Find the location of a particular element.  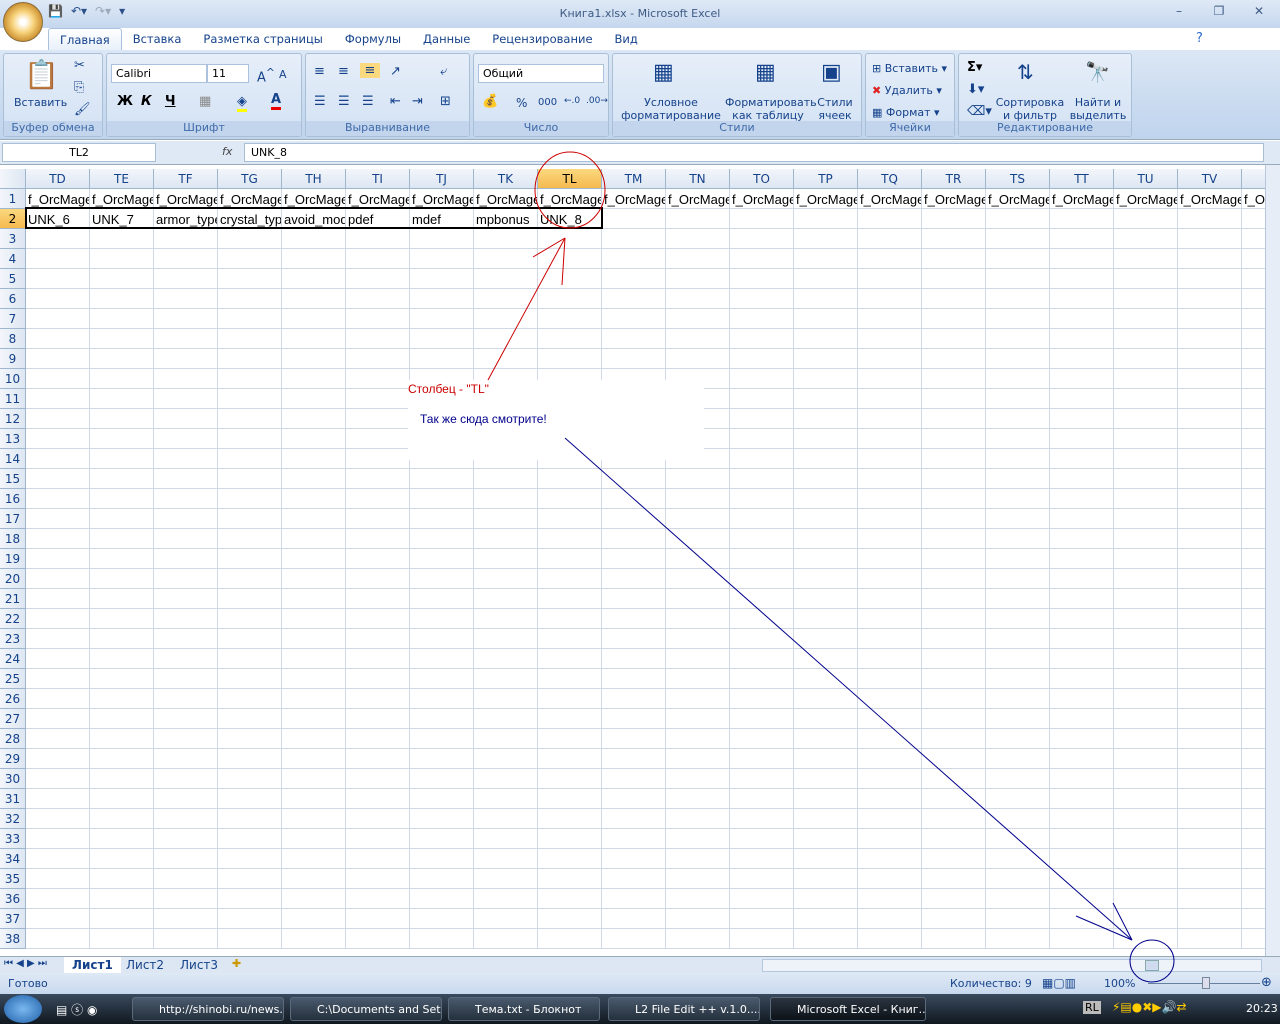

column-header: TI is located at coordinates (378, 179).